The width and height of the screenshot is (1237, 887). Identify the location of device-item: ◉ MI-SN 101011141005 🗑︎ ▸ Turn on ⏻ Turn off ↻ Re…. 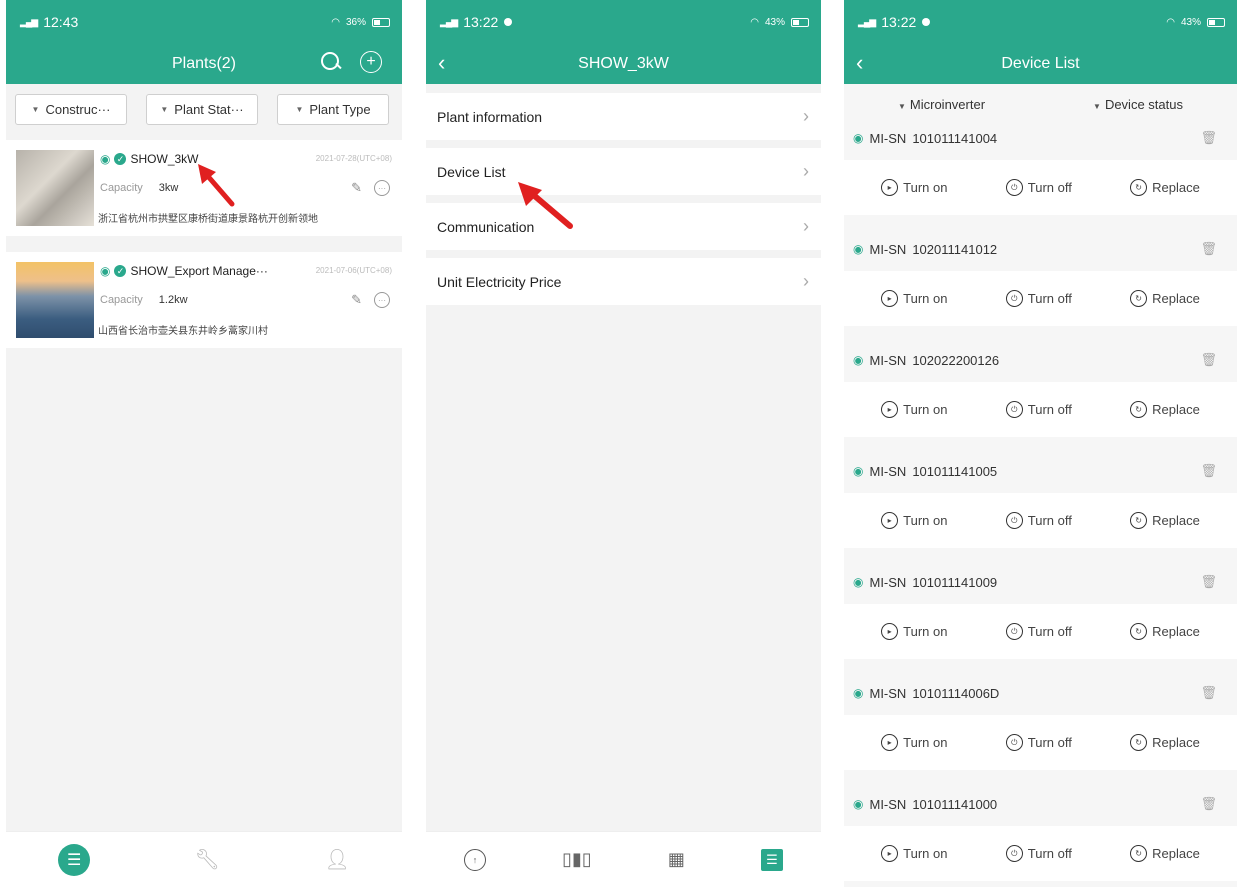
(1040, 502).